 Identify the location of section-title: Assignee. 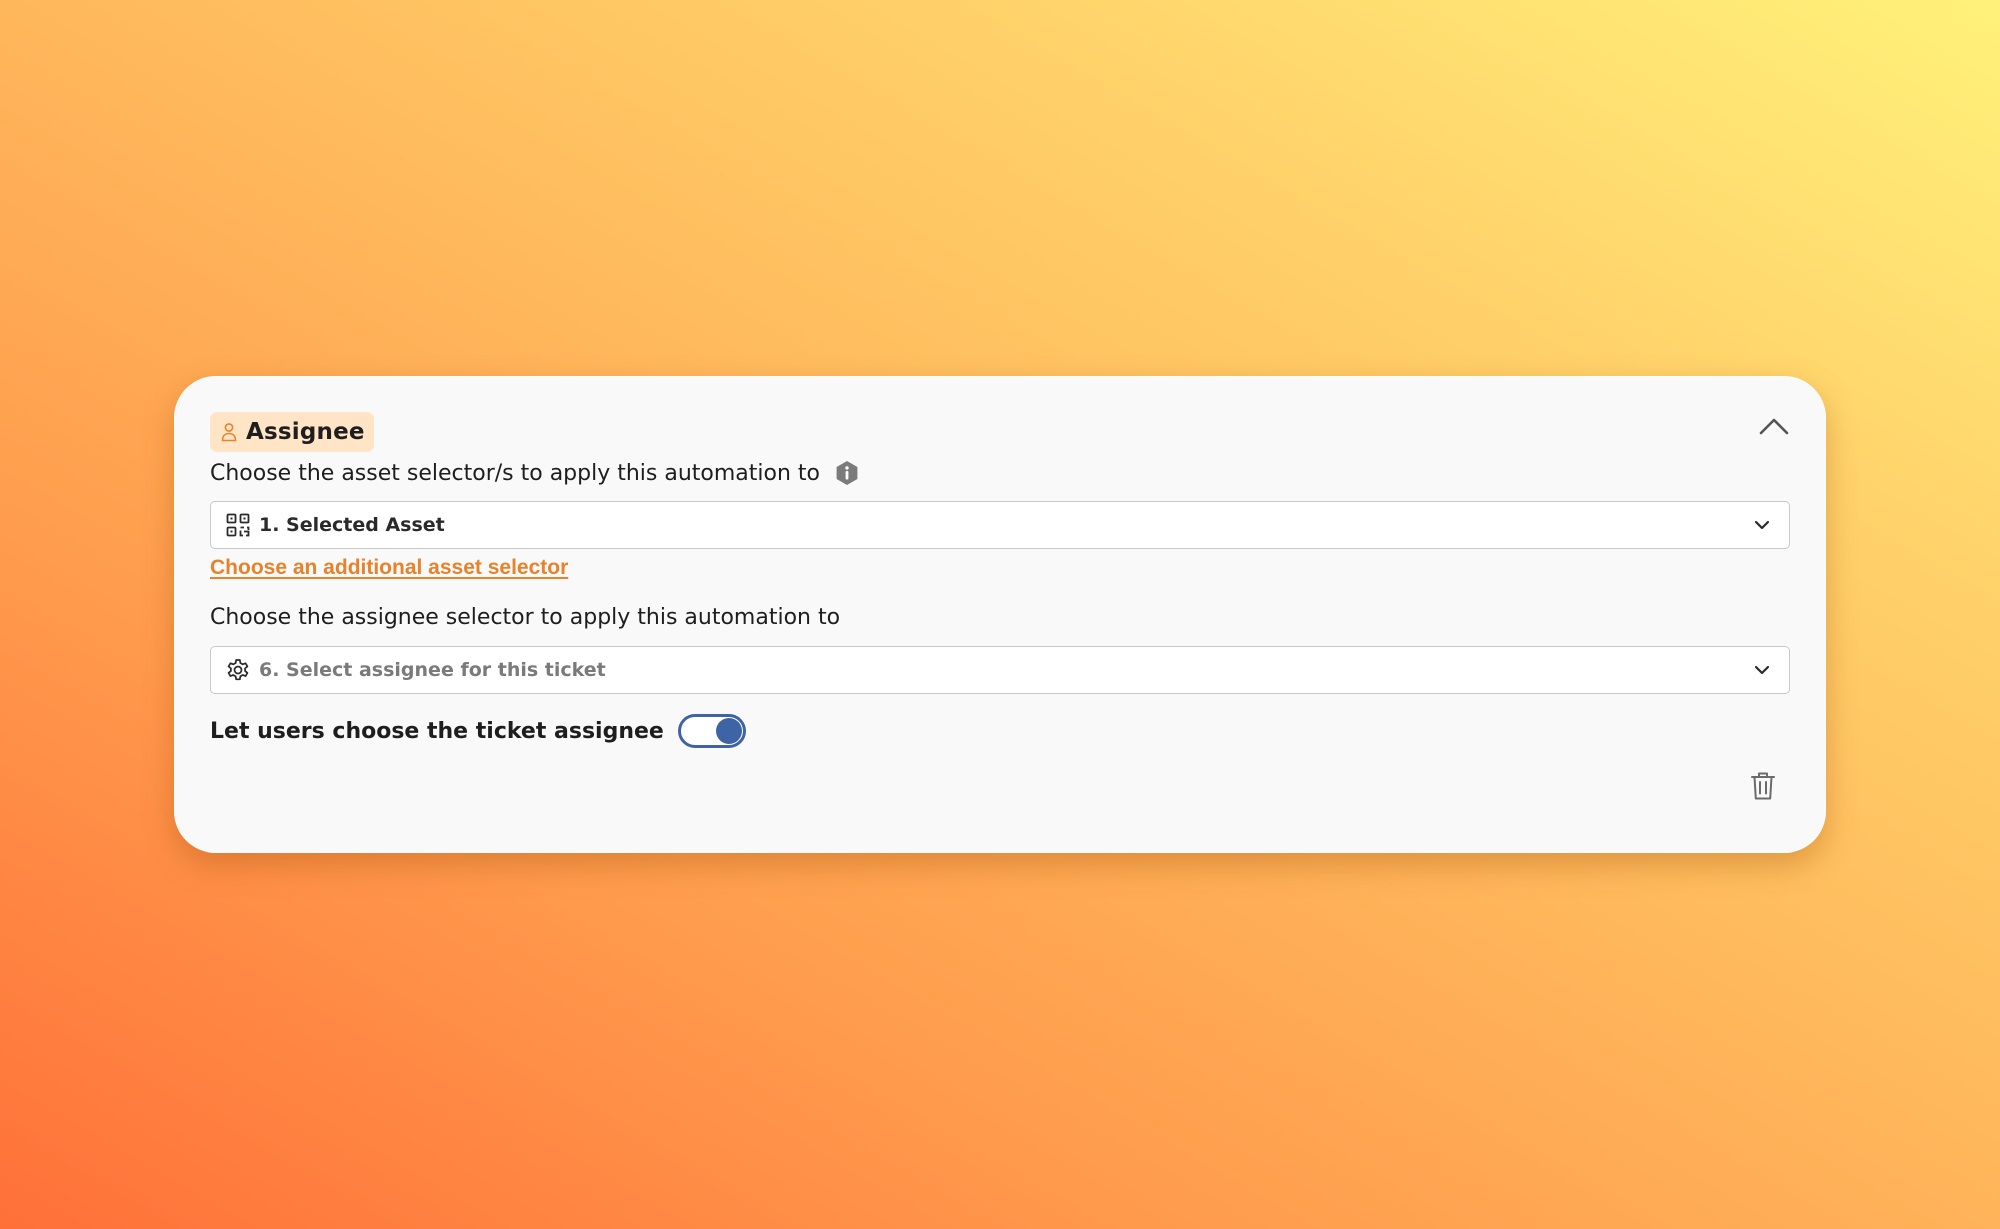
(305, 432).